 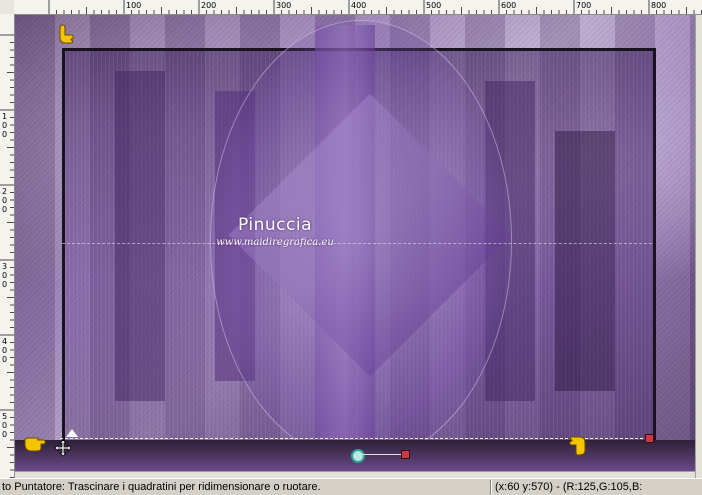 I want to click on selection-bounding-line, so click(x=356, y=438).